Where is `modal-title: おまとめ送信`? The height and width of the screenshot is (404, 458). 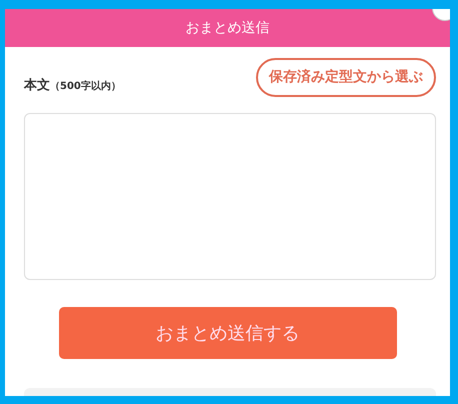 modal-title: おまとめ送信 is located at coordinates (228, 28).